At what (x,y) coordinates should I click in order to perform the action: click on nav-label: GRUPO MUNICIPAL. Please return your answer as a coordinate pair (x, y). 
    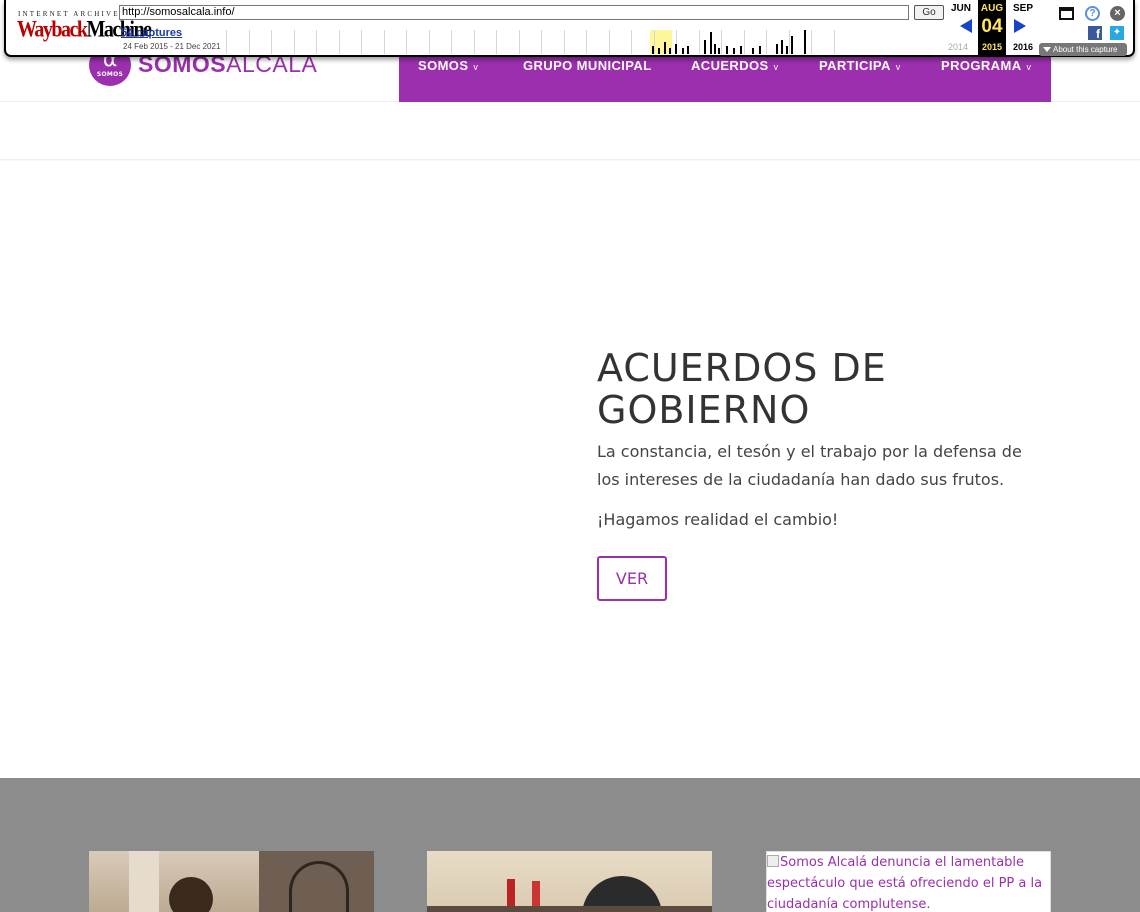
    Looking at the image, I should click on (587, 65).